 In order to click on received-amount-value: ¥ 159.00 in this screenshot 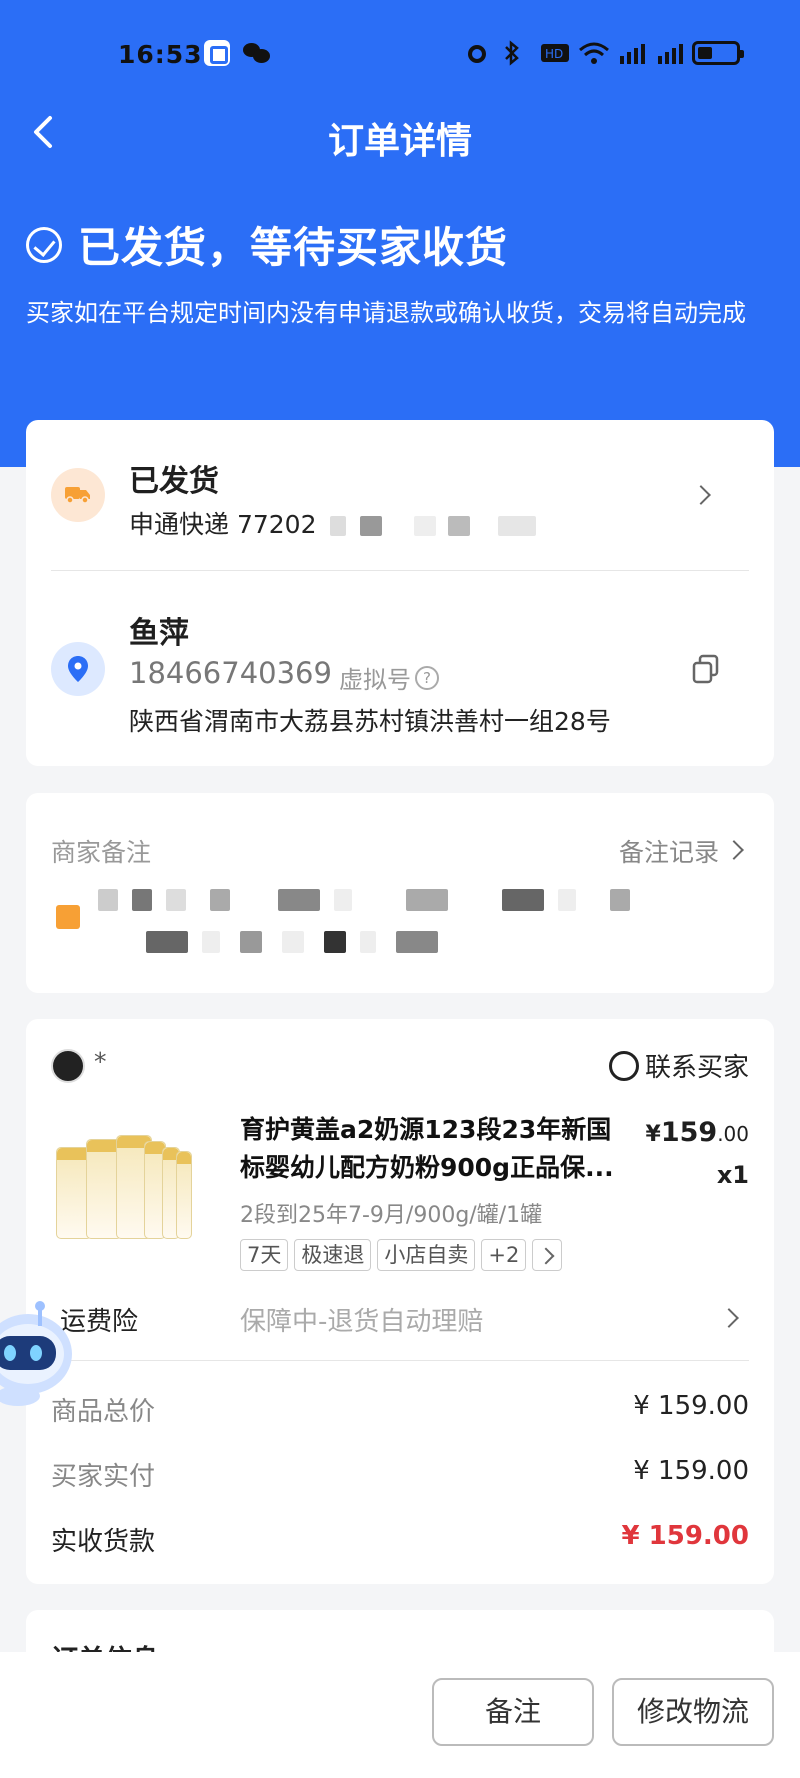, I will do `click(685, 1536)`.